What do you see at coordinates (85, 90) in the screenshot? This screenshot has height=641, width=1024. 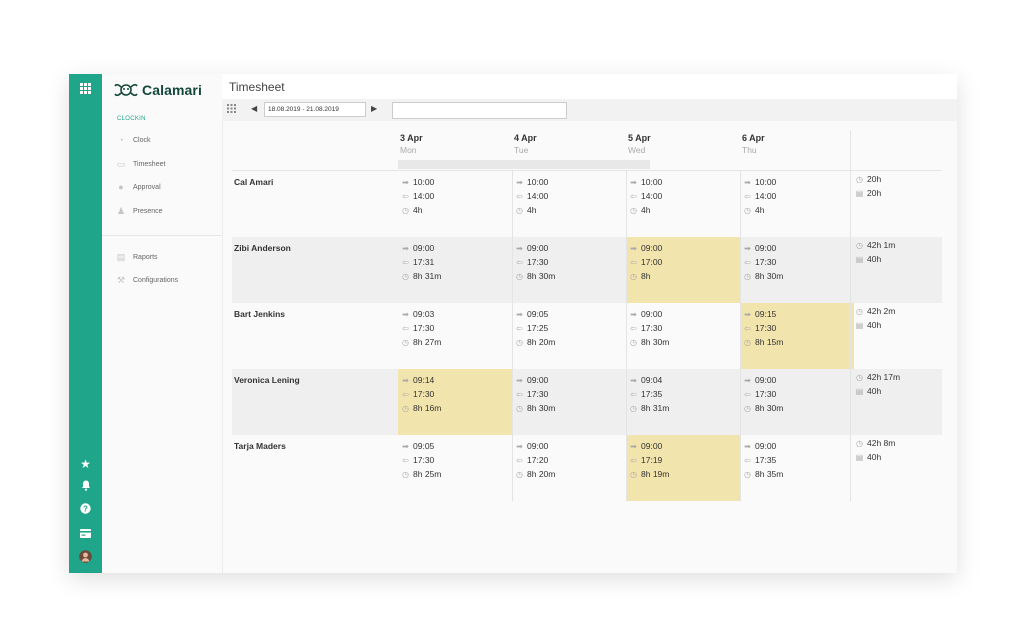 I see `apps-grid-icon` at bounding box center [85, 90].